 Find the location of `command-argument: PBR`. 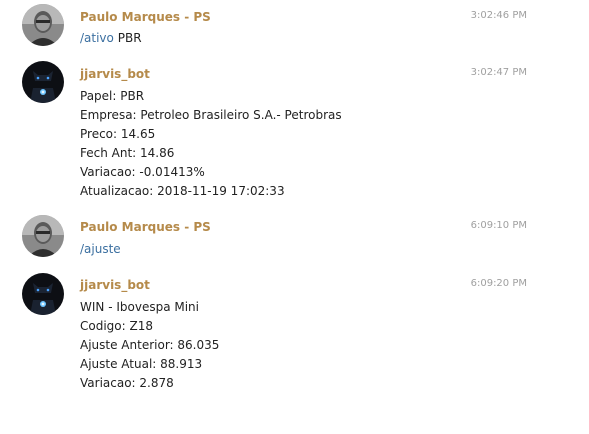

command-argument: PBR is located at coordinates (129, 38).